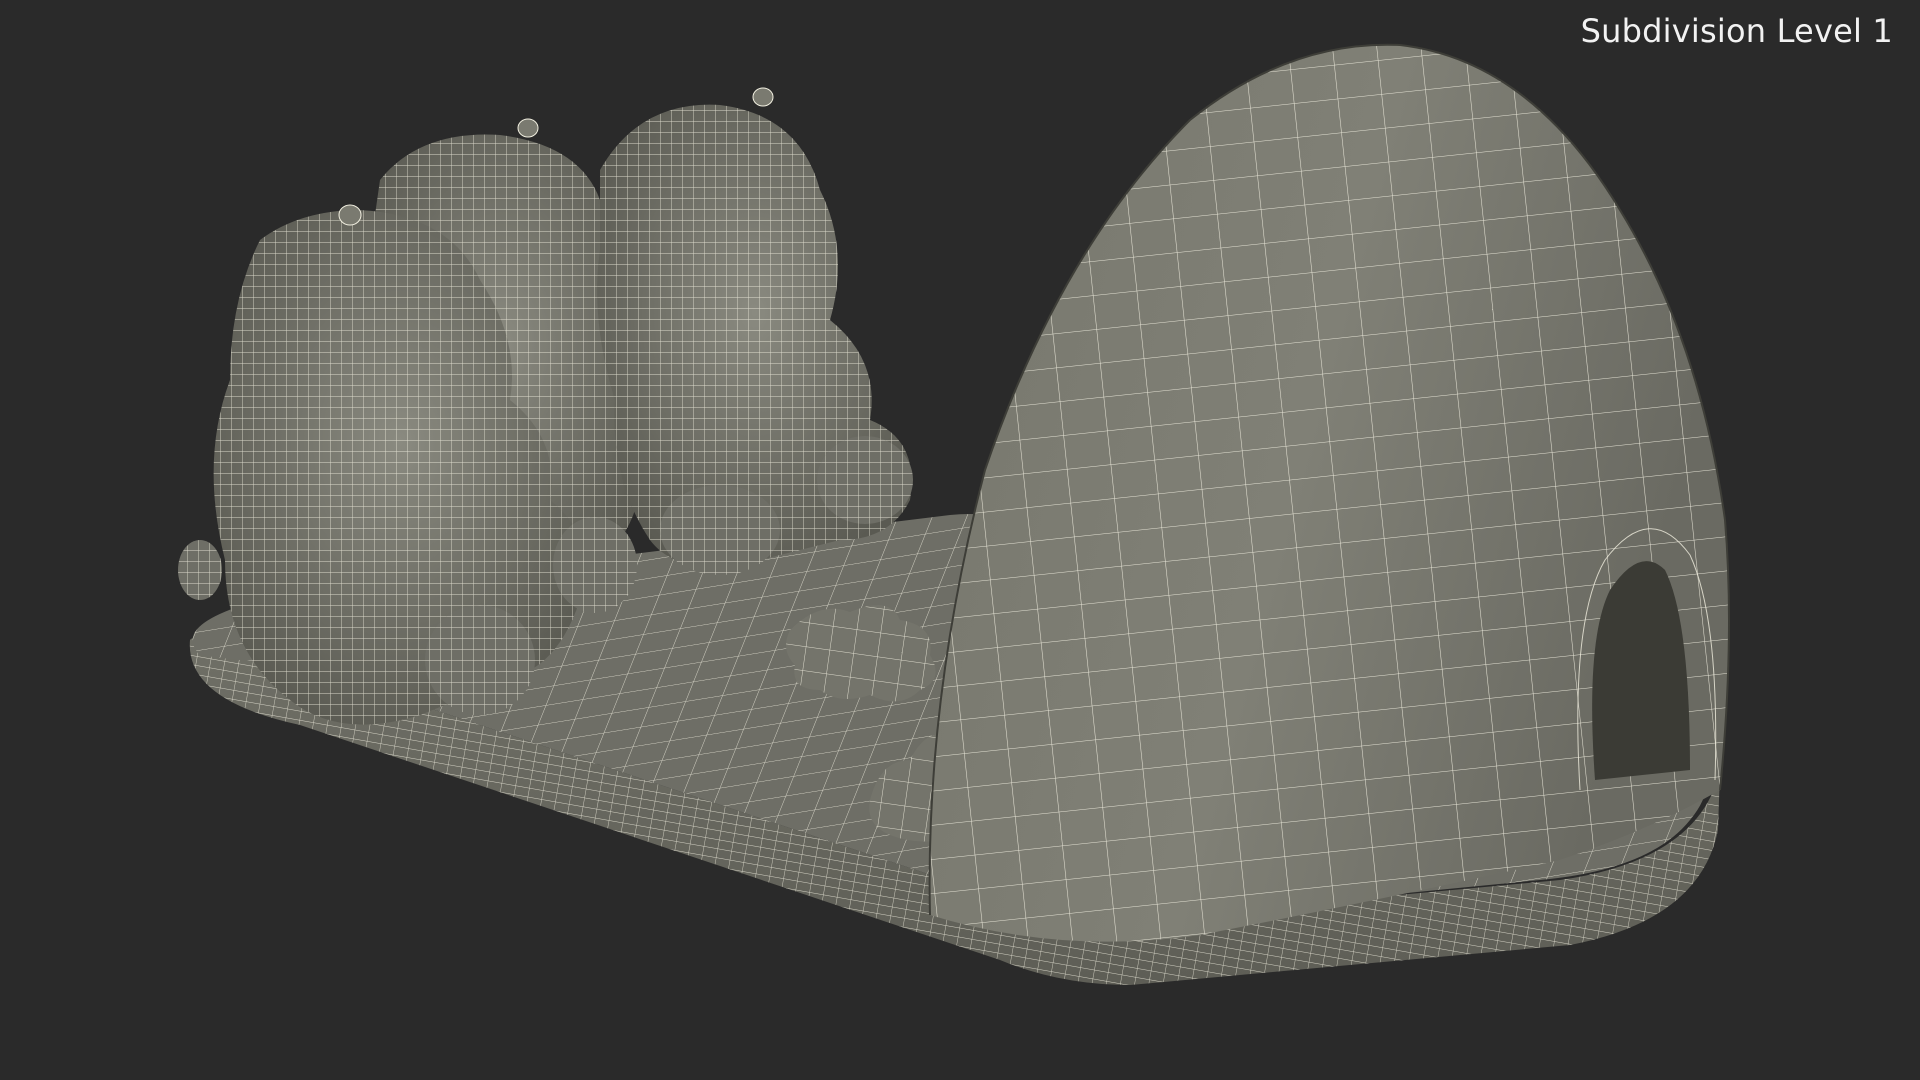 This screenshot has width=1920, height=1080. Describe the element at coordinates (1736, 31) in the screenshot. I see `subdivision-level-label: Subdivision Level 1` at that location.